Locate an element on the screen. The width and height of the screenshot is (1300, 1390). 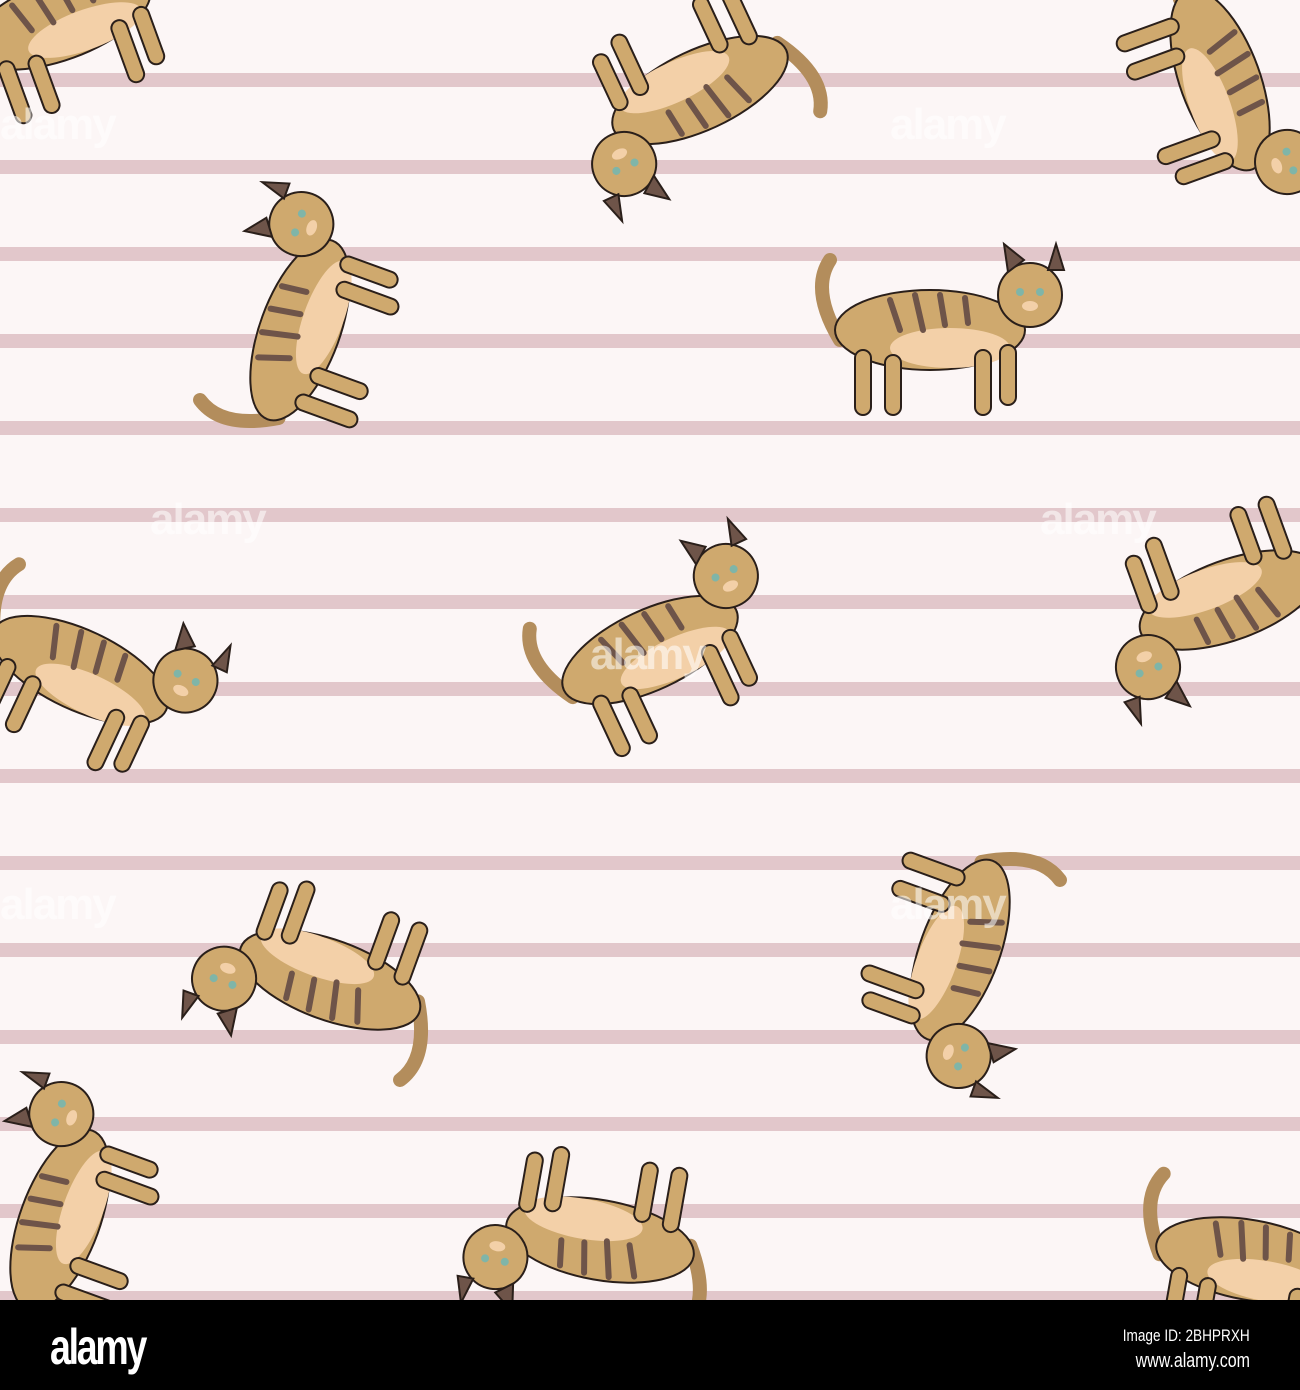
image-id: Image ID: 2BHPRXH is located at coordinates (1186, 1335).